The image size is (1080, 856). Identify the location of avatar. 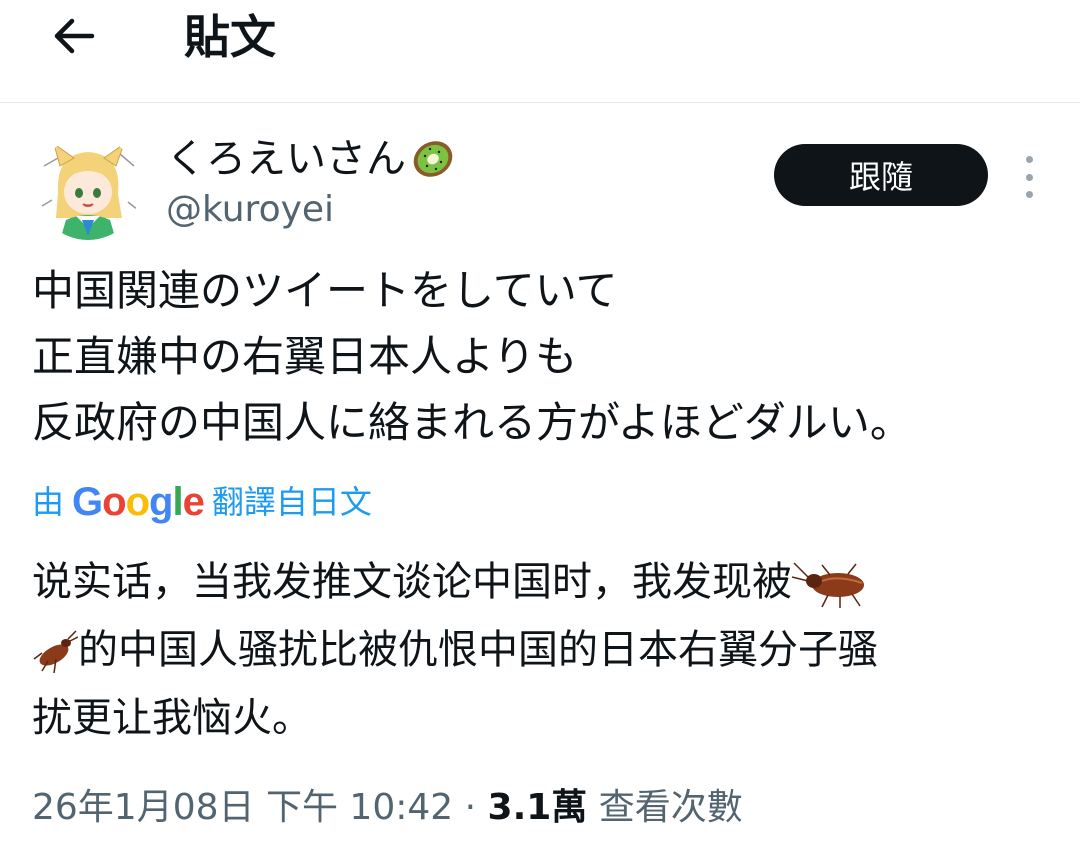
(88, 188).